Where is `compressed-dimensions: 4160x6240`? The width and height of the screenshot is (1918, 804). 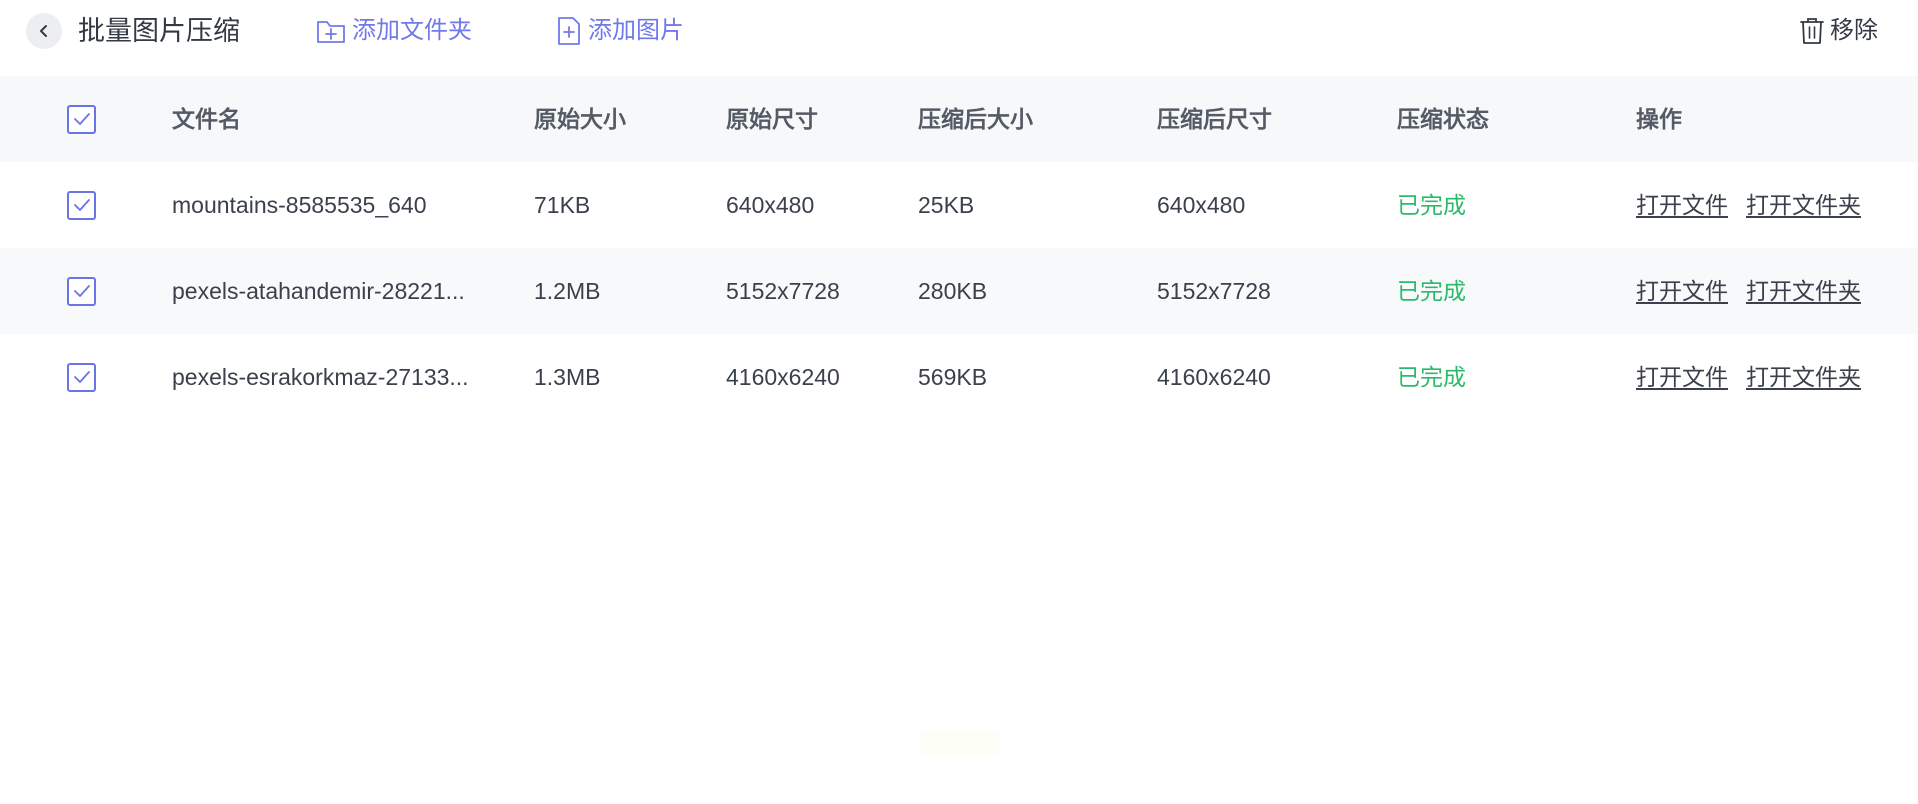
compressed-dimensions: 4160x6240 is located at coordinates (1214, 377).